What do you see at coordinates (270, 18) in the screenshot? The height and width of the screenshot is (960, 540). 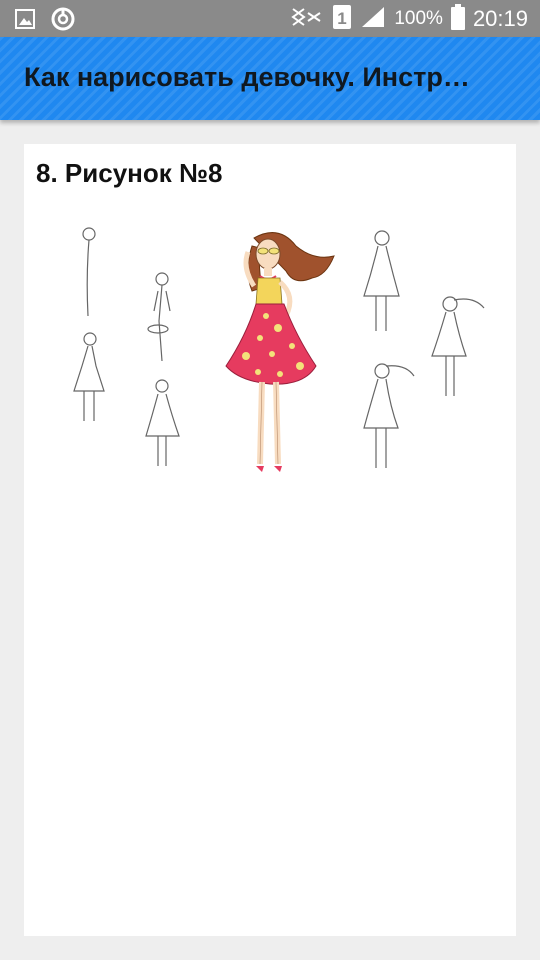 I see `status-bar: 1 100% 20:19` at bounding box center [270, 18].